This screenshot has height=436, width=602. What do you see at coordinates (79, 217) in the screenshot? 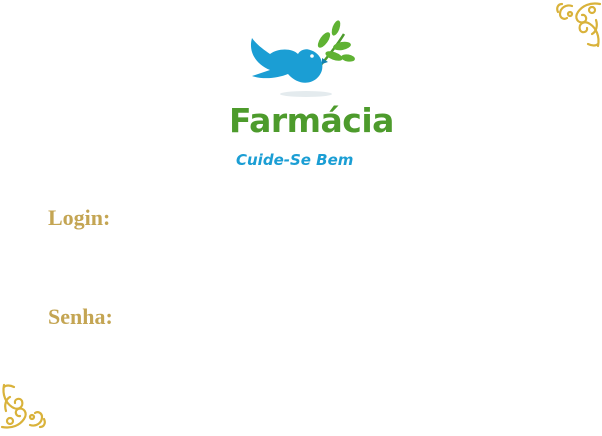
I see `login-label: Login:` at bounding box center [79, 217].